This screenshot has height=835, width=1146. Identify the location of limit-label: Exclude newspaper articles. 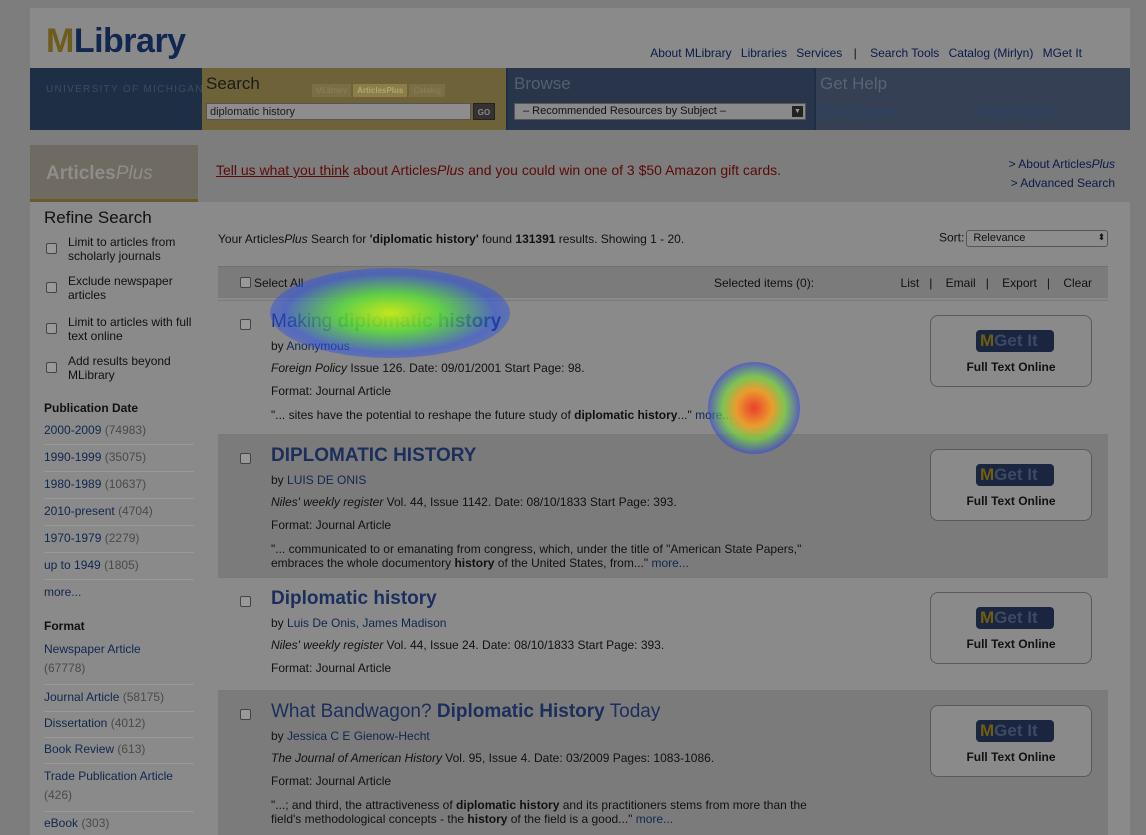
(120, 288).